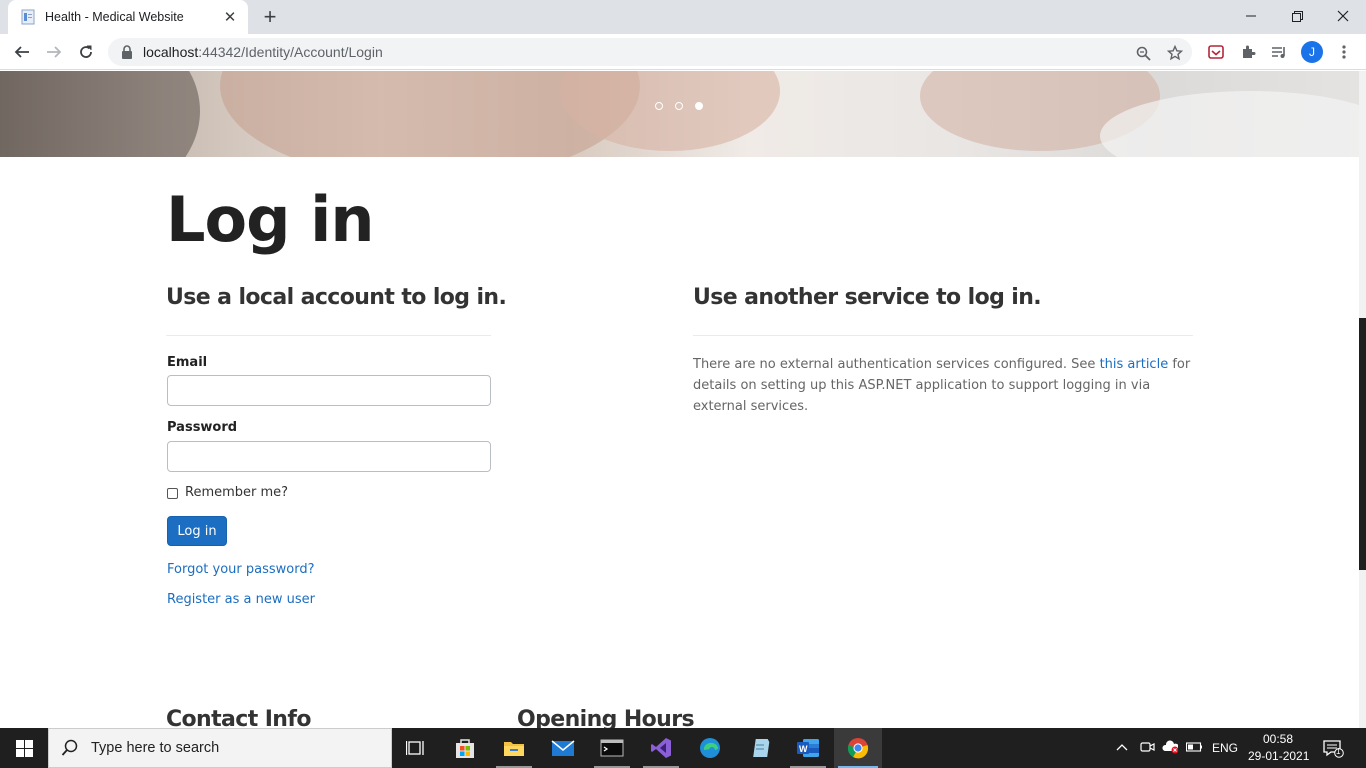 The image size is (1366, 768). What do you see at coordinates (1134, 364) in the screenshot?
I see `article-link: this article` at bounding box center [1134, 364].